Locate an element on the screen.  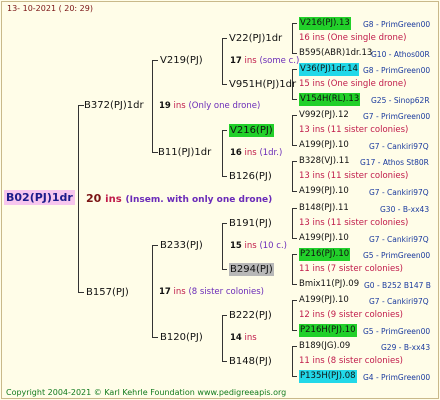
gen4-queen: V216(PJ).13 is located at coordinates (325, 23).